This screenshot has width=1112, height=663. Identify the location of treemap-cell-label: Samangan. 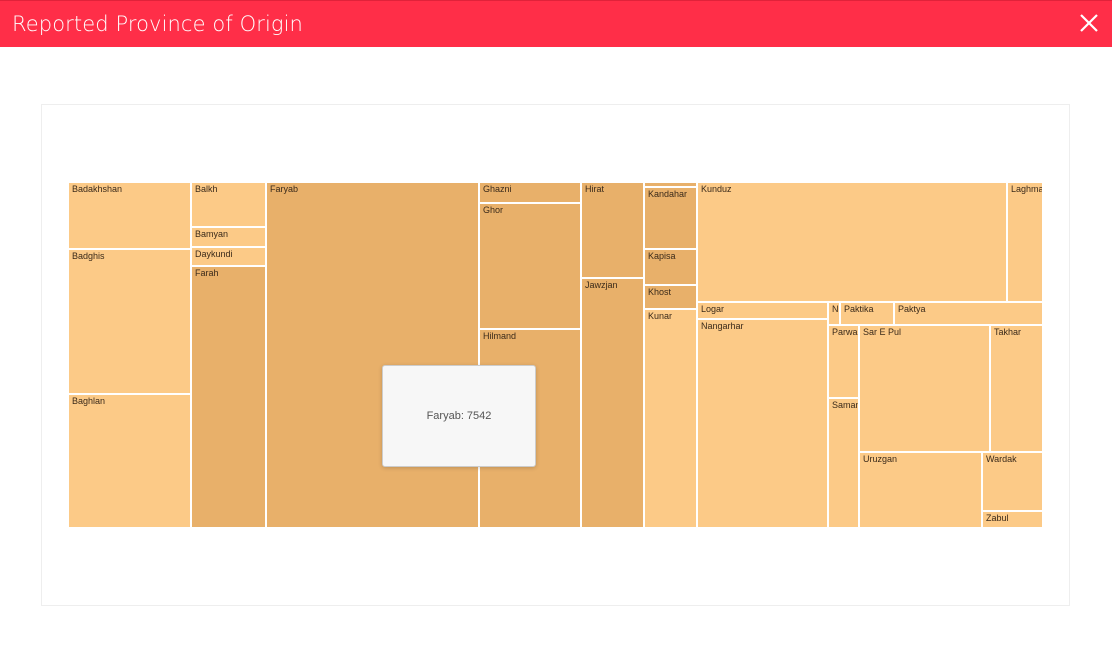
(845, 405).